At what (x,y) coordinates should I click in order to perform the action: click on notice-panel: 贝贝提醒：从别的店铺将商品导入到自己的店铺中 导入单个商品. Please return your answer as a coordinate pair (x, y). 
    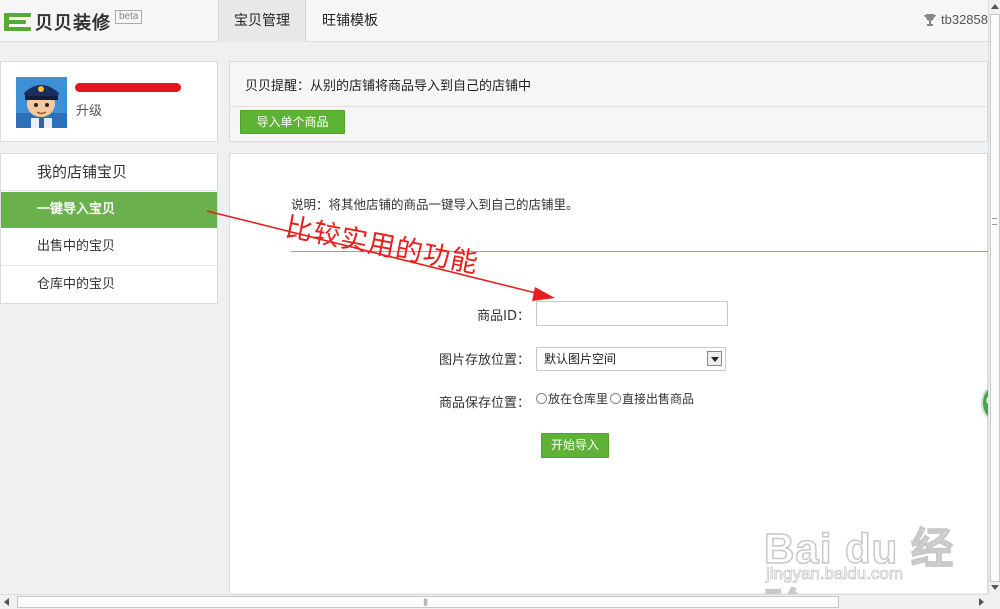
    Looking at the image, I should click on (608, 101).